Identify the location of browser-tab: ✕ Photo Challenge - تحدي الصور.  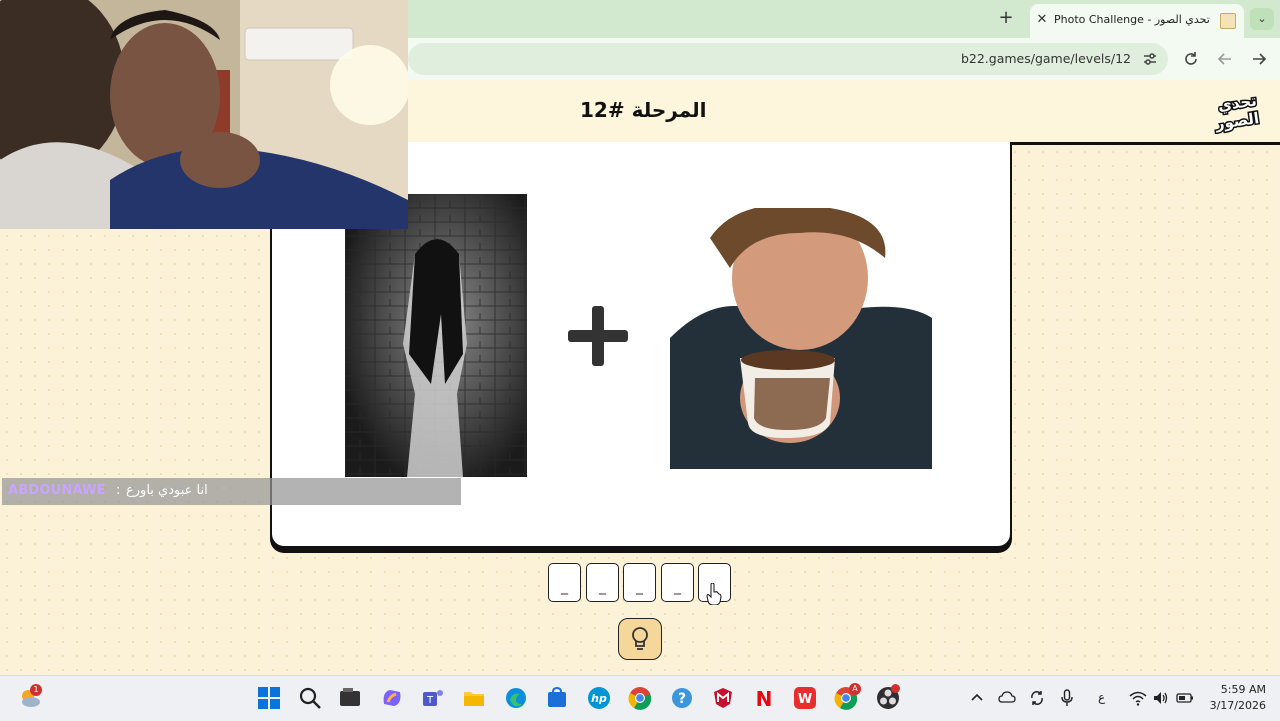
(1137, 21).